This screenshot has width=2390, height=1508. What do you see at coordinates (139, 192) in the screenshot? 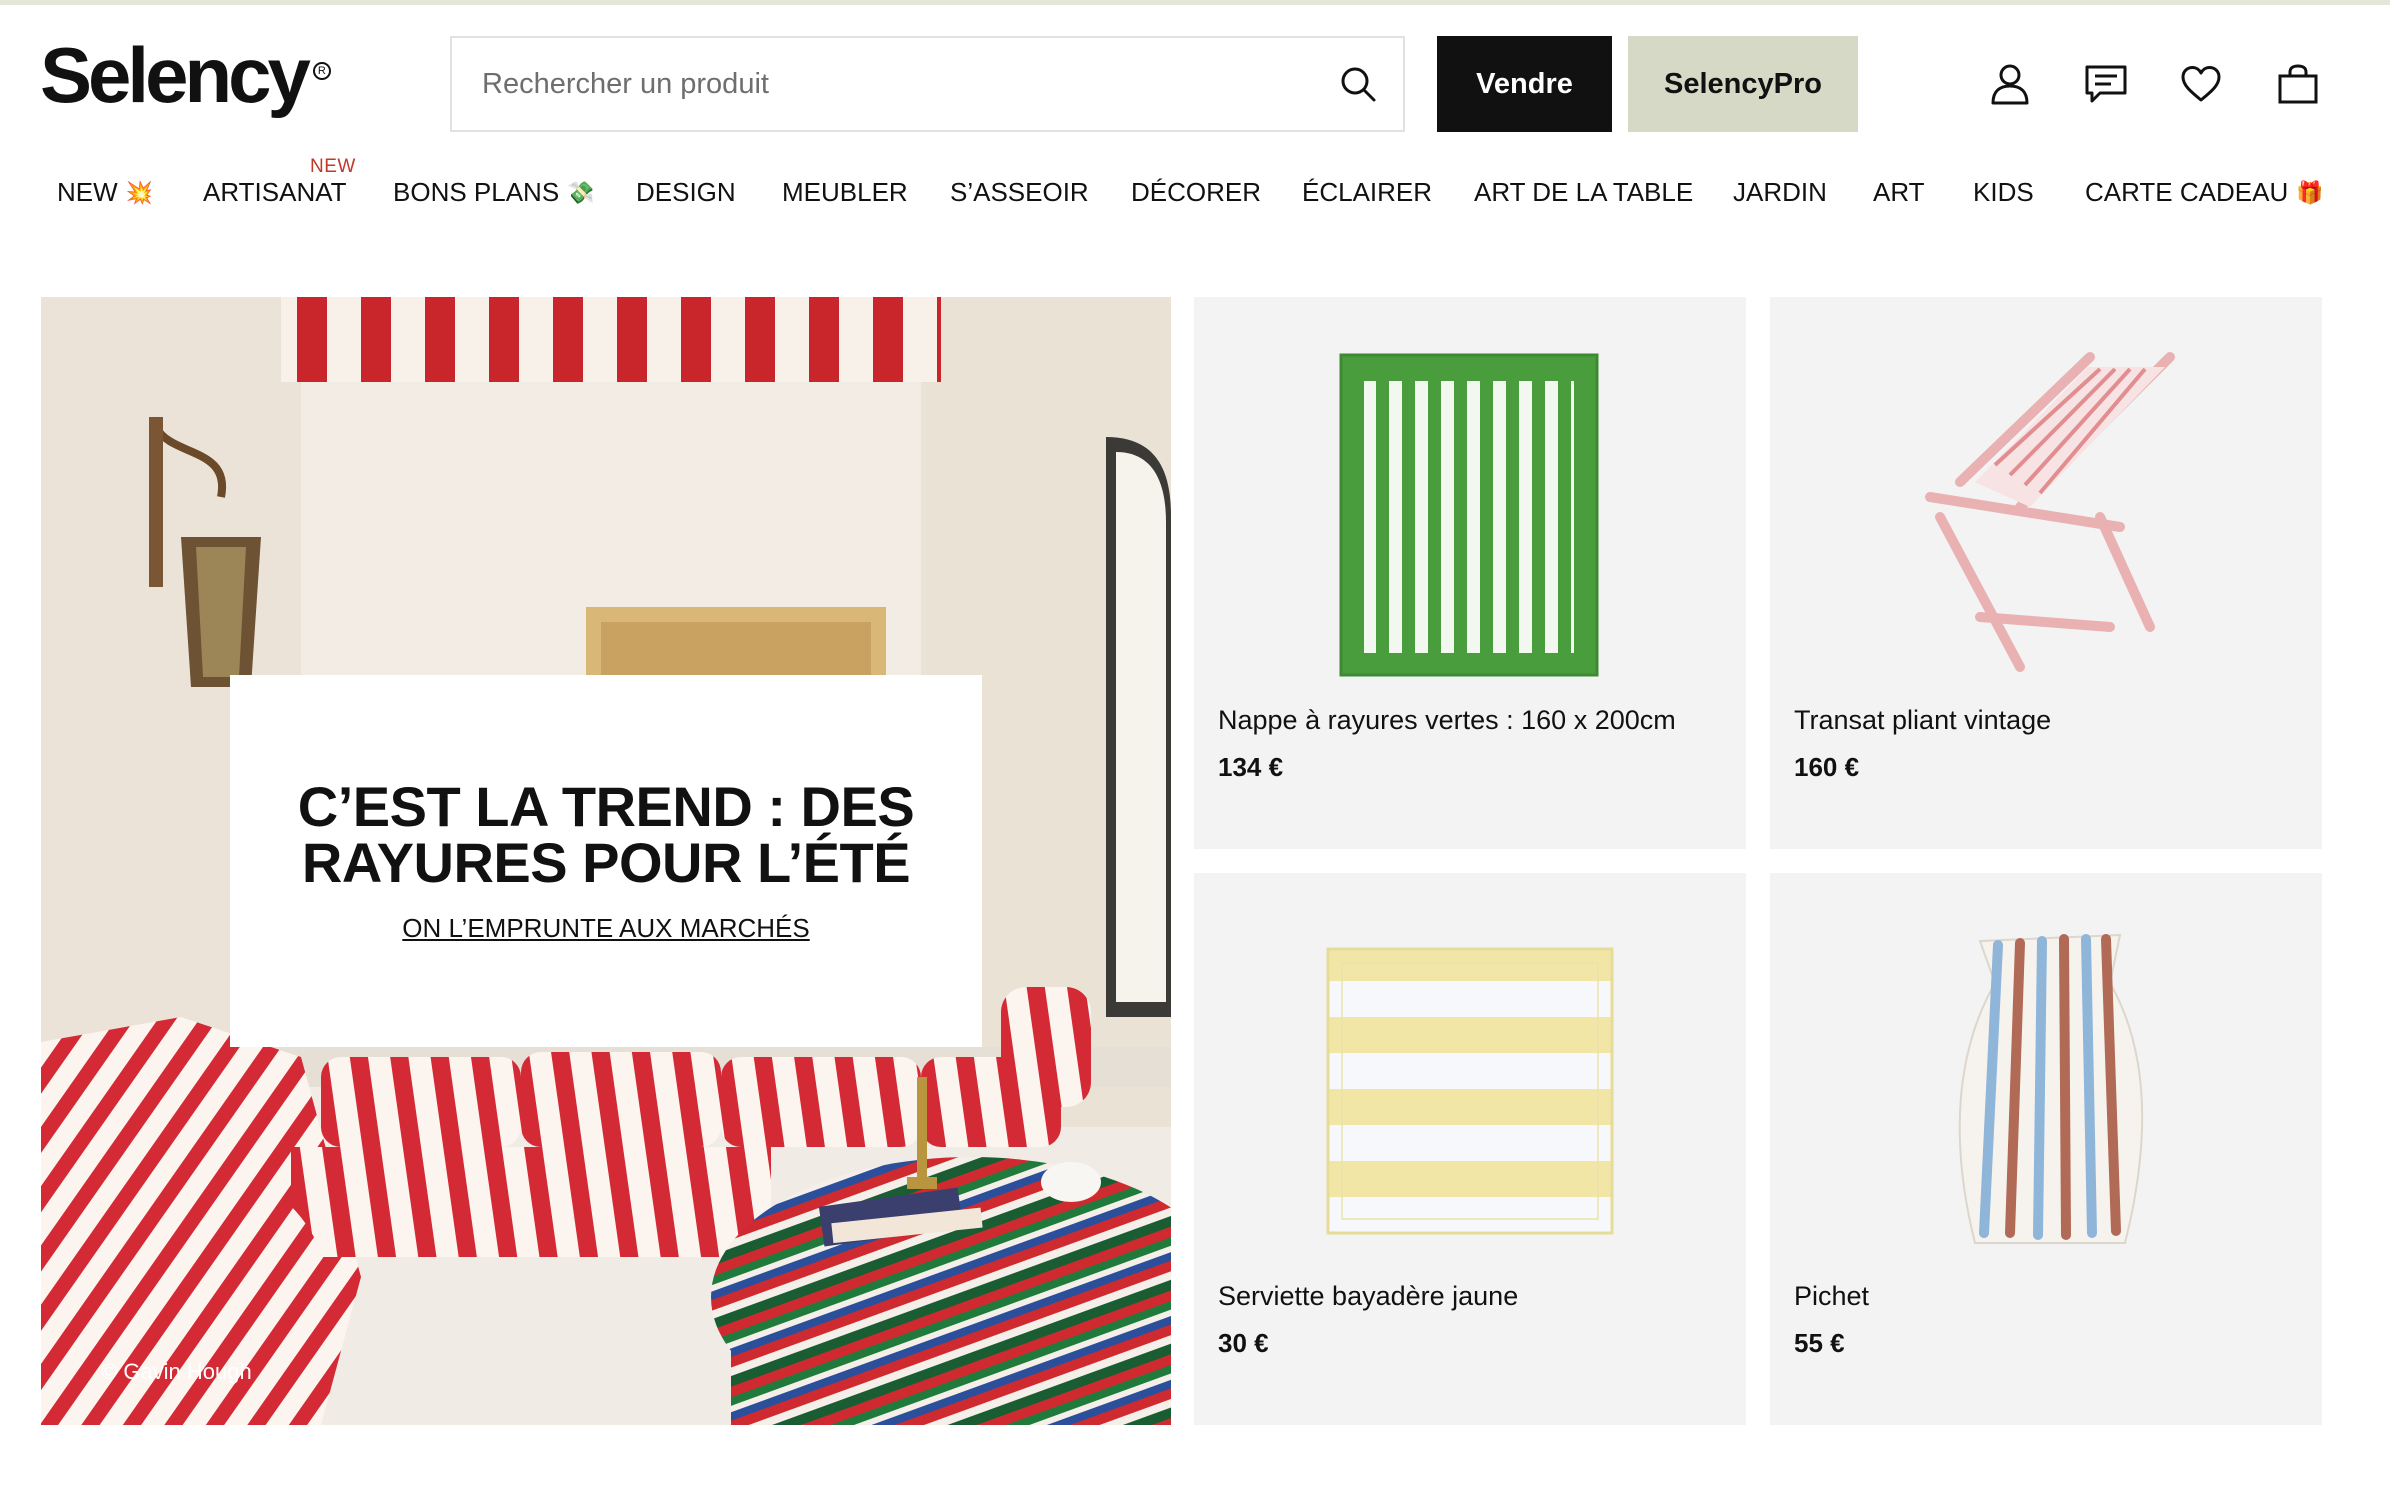
I see `explosion-icon: 💥` at bounding box center [139, 192].